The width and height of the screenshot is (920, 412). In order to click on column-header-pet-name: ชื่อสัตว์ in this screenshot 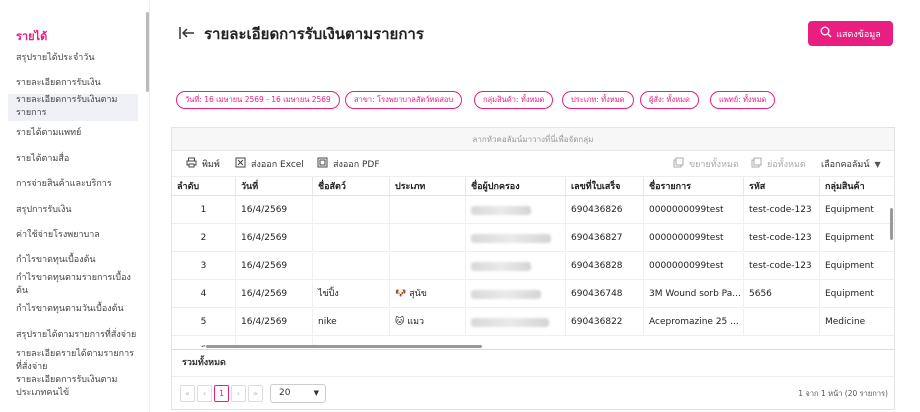, I will do `click(351, 187)`.